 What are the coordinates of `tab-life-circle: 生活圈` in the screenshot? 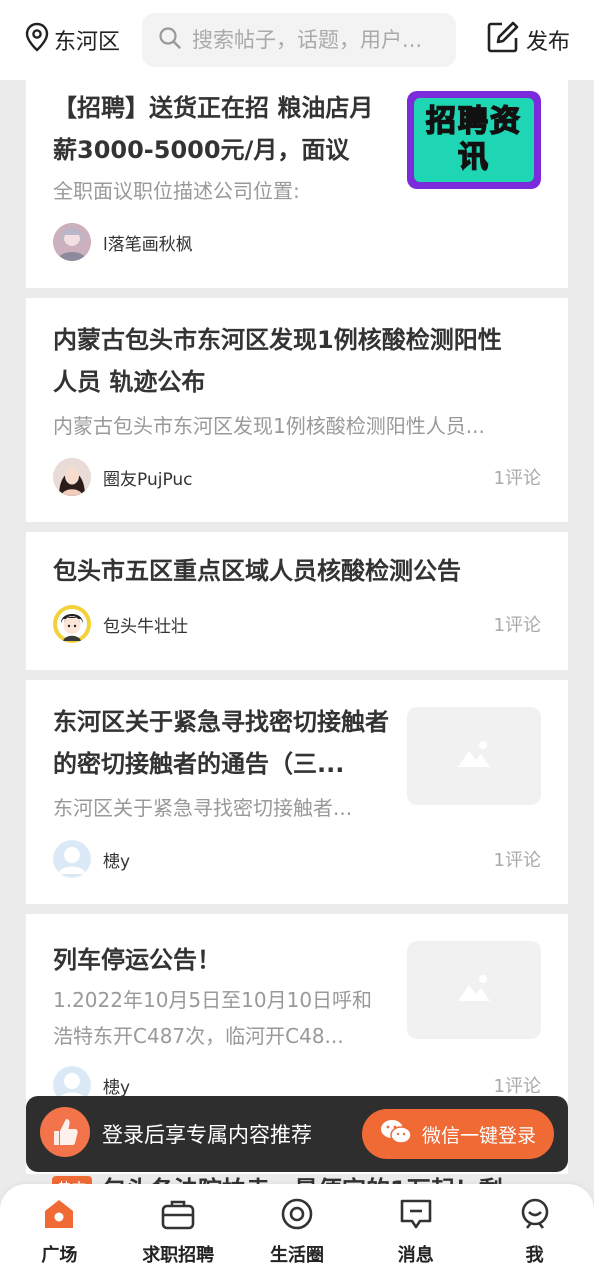 It's located at (297, 1232).